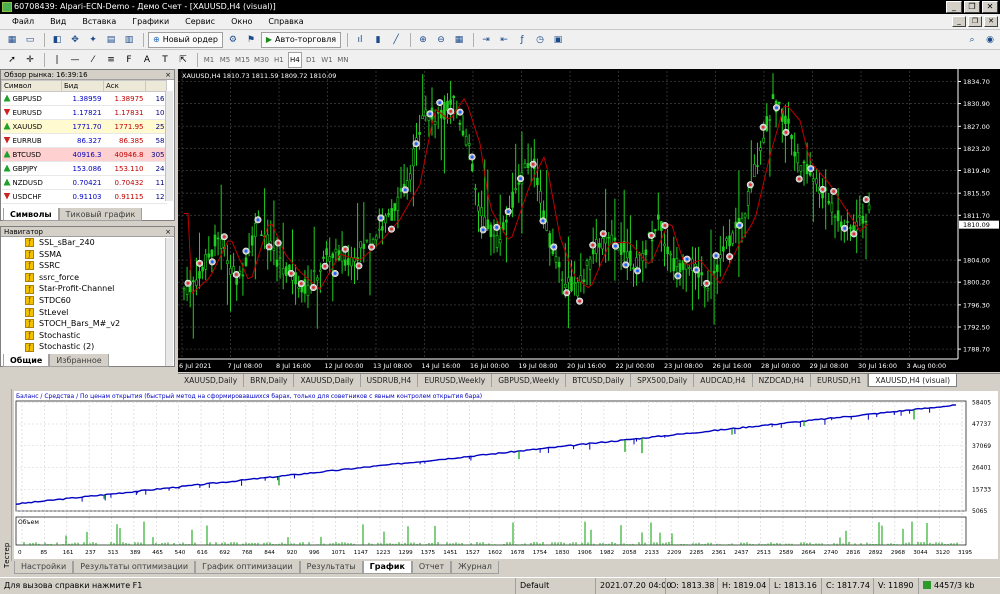  I want to click on chart-tab: BRN,Daily, so click(269, 380).